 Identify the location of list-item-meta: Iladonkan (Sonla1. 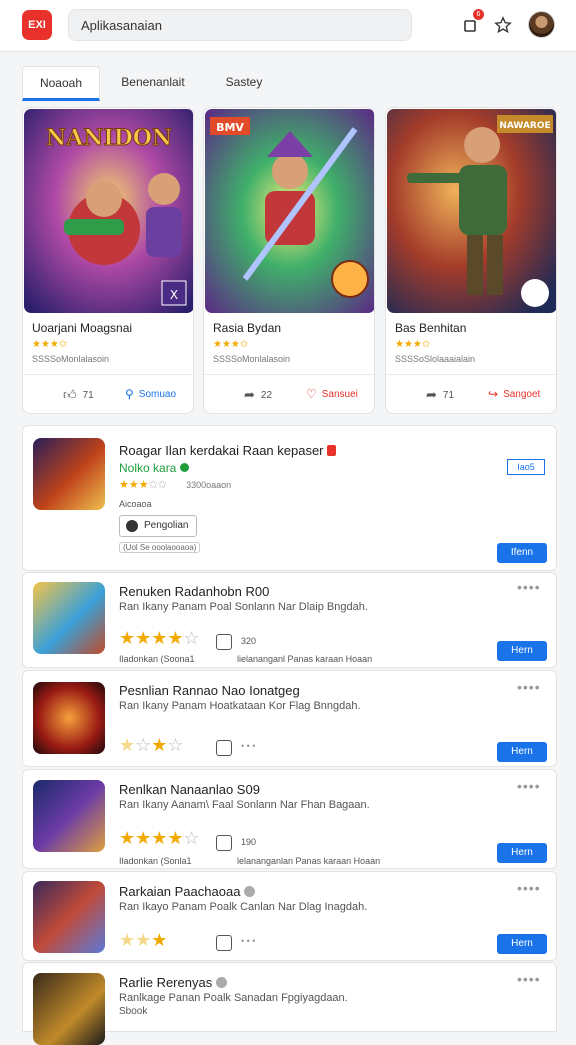
(155, 861).